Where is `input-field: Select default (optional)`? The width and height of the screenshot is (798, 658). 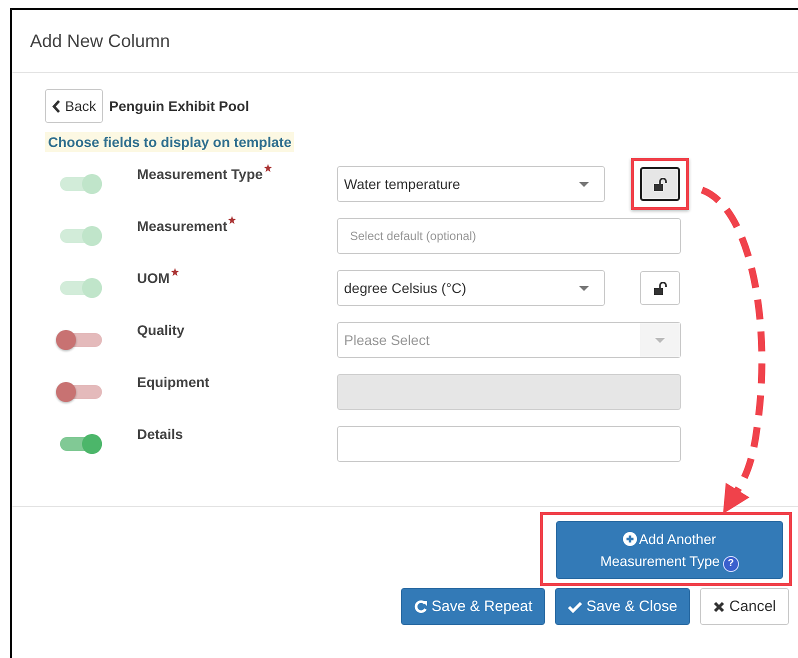
input-field: Select default (optional) is located at coordinates (509, 236).